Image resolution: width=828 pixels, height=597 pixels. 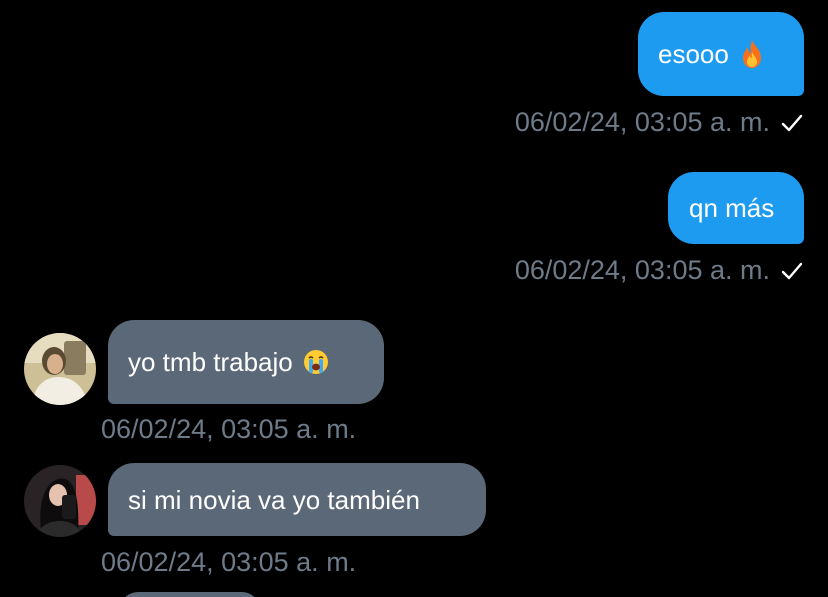 I want to click on incoming-message-bubble: si mi novia va yo también, so click(x=297, y=499).